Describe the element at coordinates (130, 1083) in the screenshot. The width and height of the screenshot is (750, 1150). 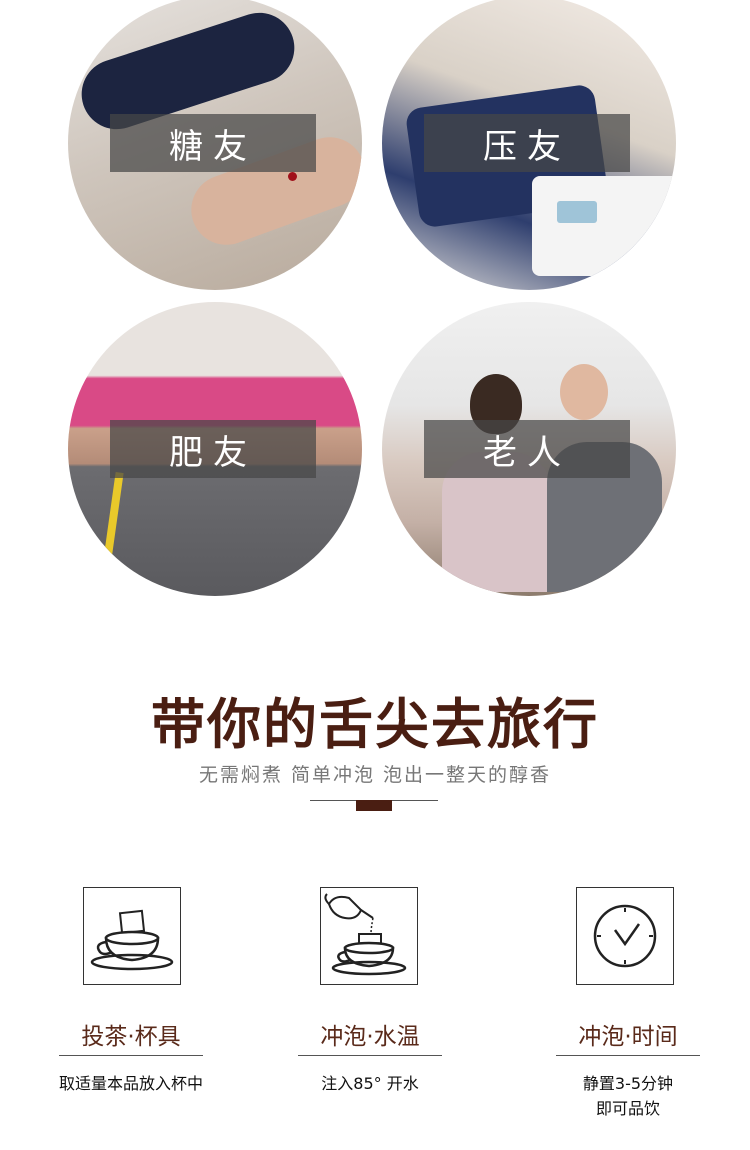
I see `step-add-tea-desc: 取适量本品放入杯中` at that location.